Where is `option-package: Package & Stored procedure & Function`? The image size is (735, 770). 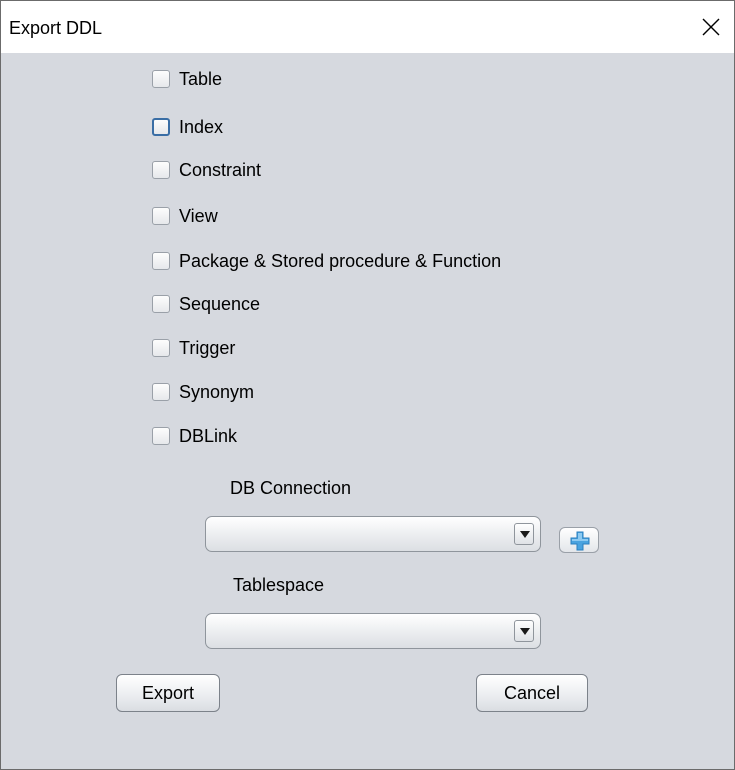
option-package: Package & Stored procedure & Function is located at coordinates (326, 261).